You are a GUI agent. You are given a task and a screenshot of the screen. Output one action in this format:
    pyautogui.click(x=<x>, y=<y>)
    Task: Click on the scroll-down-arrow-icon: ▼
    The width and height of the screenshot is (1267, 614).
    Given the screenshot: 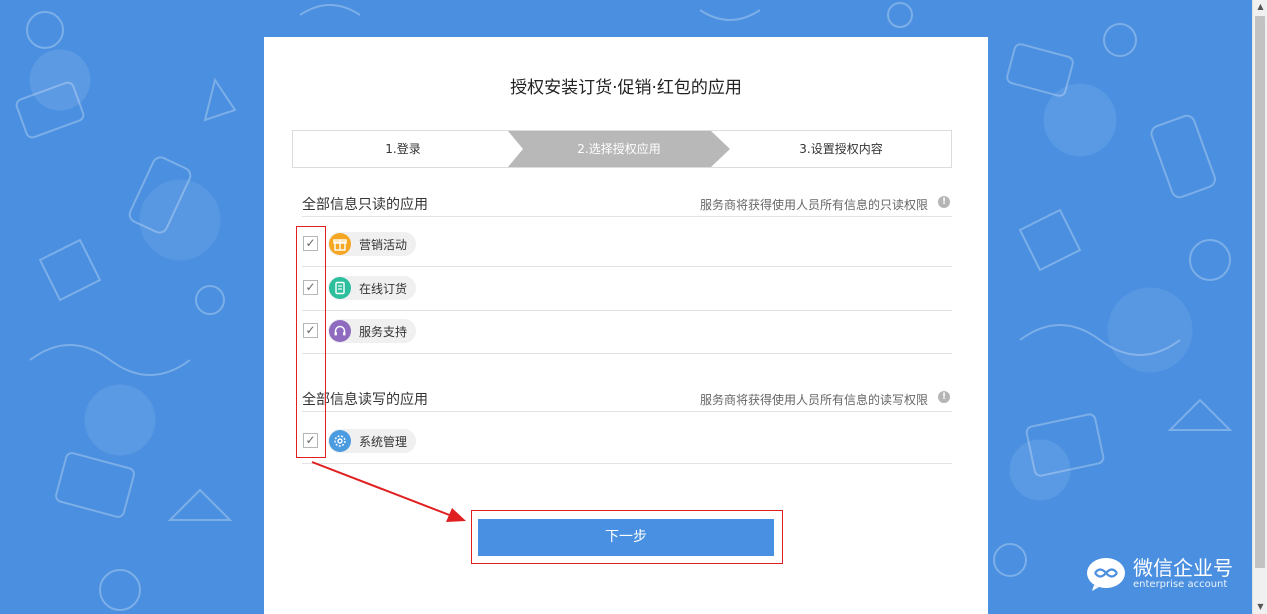 What is the action you would take?
    pyautogui.click(x=1260, y=607)
    